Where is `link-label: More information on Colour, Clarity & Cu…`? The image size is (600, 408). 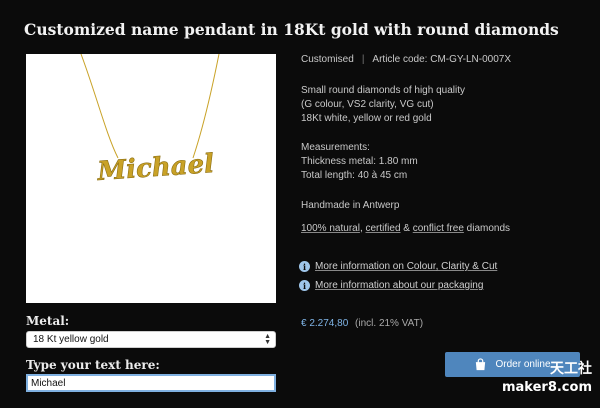 link-label: More information on Colour, Clarity & Cu… is located at coordinates (406, 266).